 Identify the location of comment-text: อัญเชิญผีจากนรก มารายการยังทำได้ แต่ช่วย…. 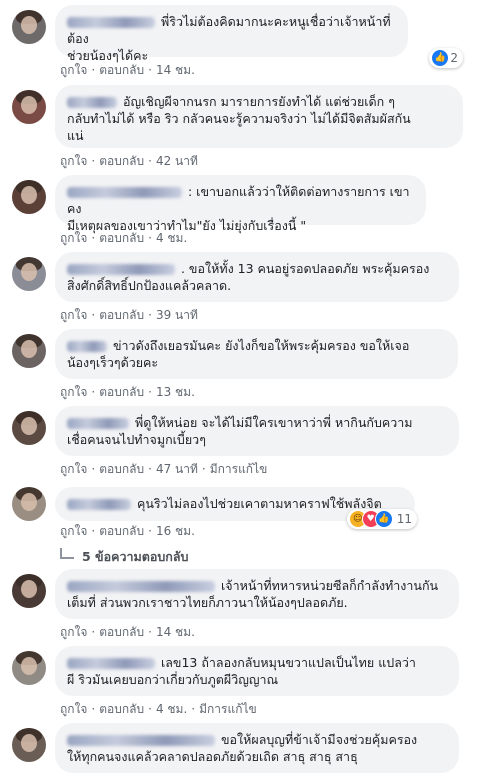
(258, 101).